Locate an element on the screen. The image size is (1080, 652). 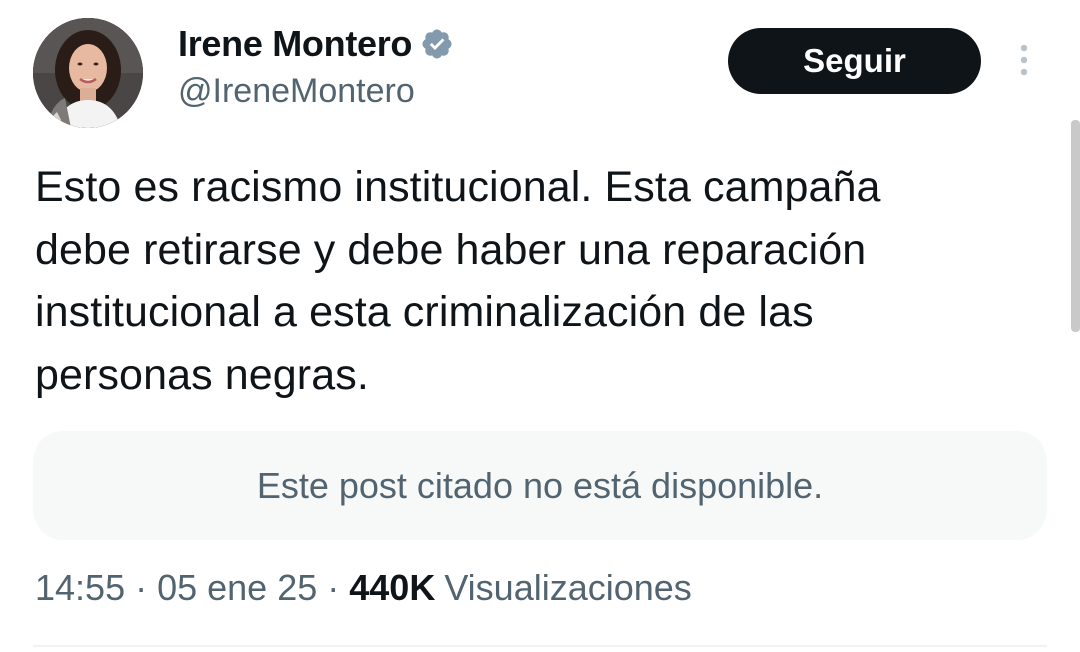
scrollbar is located at coordinates (1075, 226).